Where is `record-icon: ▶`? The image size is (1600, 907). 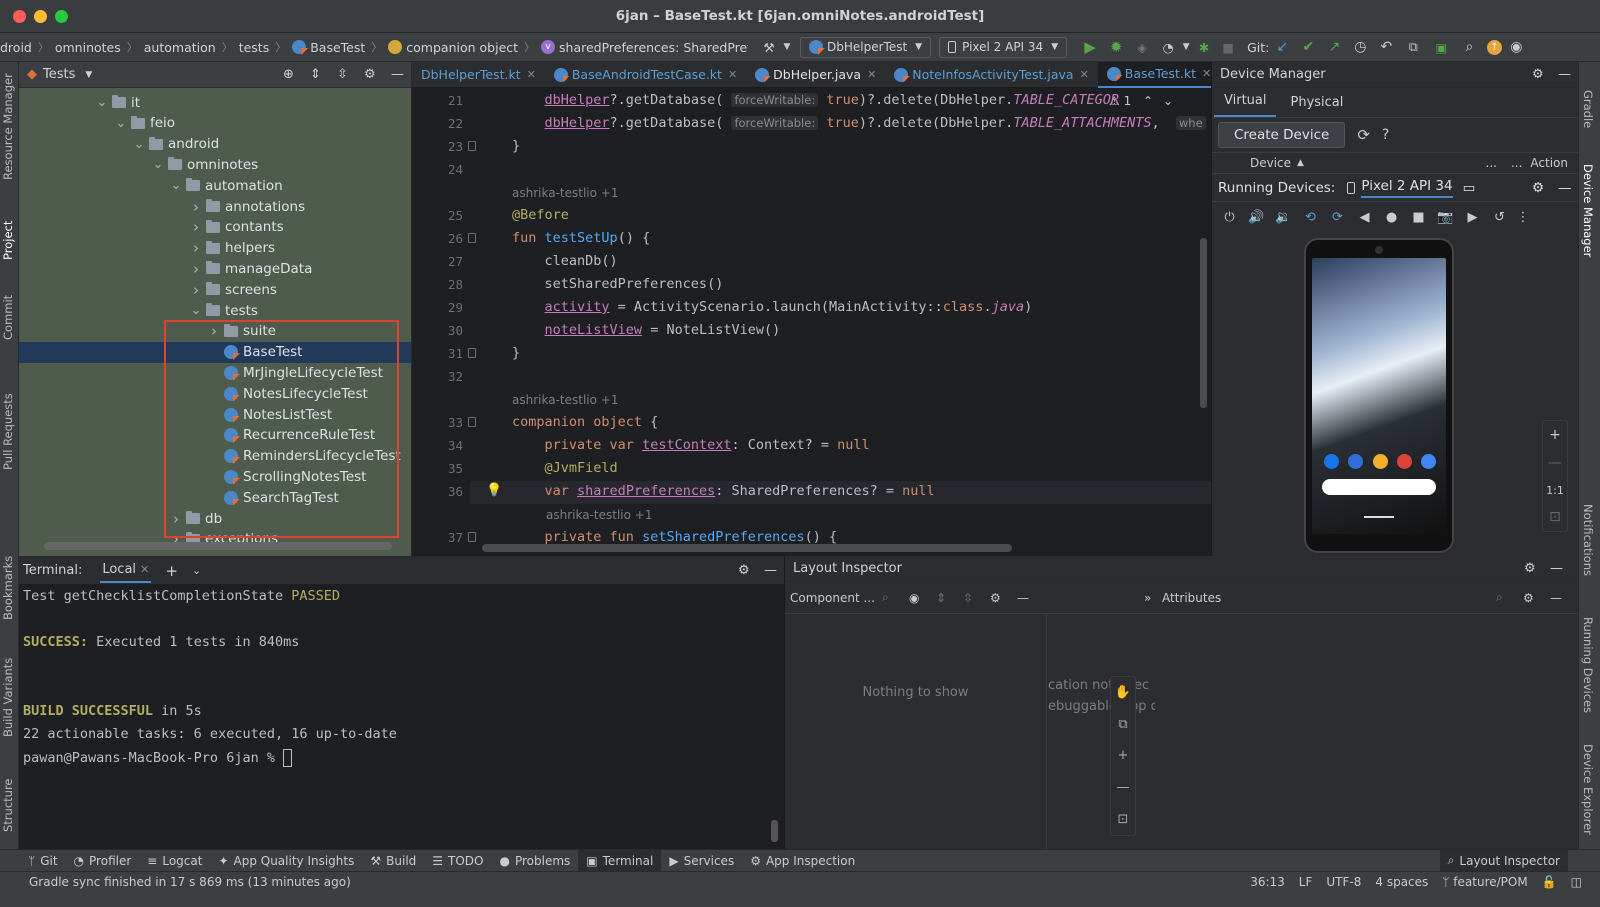
record-icon: ▶ is located at coordinates (1472, 217).